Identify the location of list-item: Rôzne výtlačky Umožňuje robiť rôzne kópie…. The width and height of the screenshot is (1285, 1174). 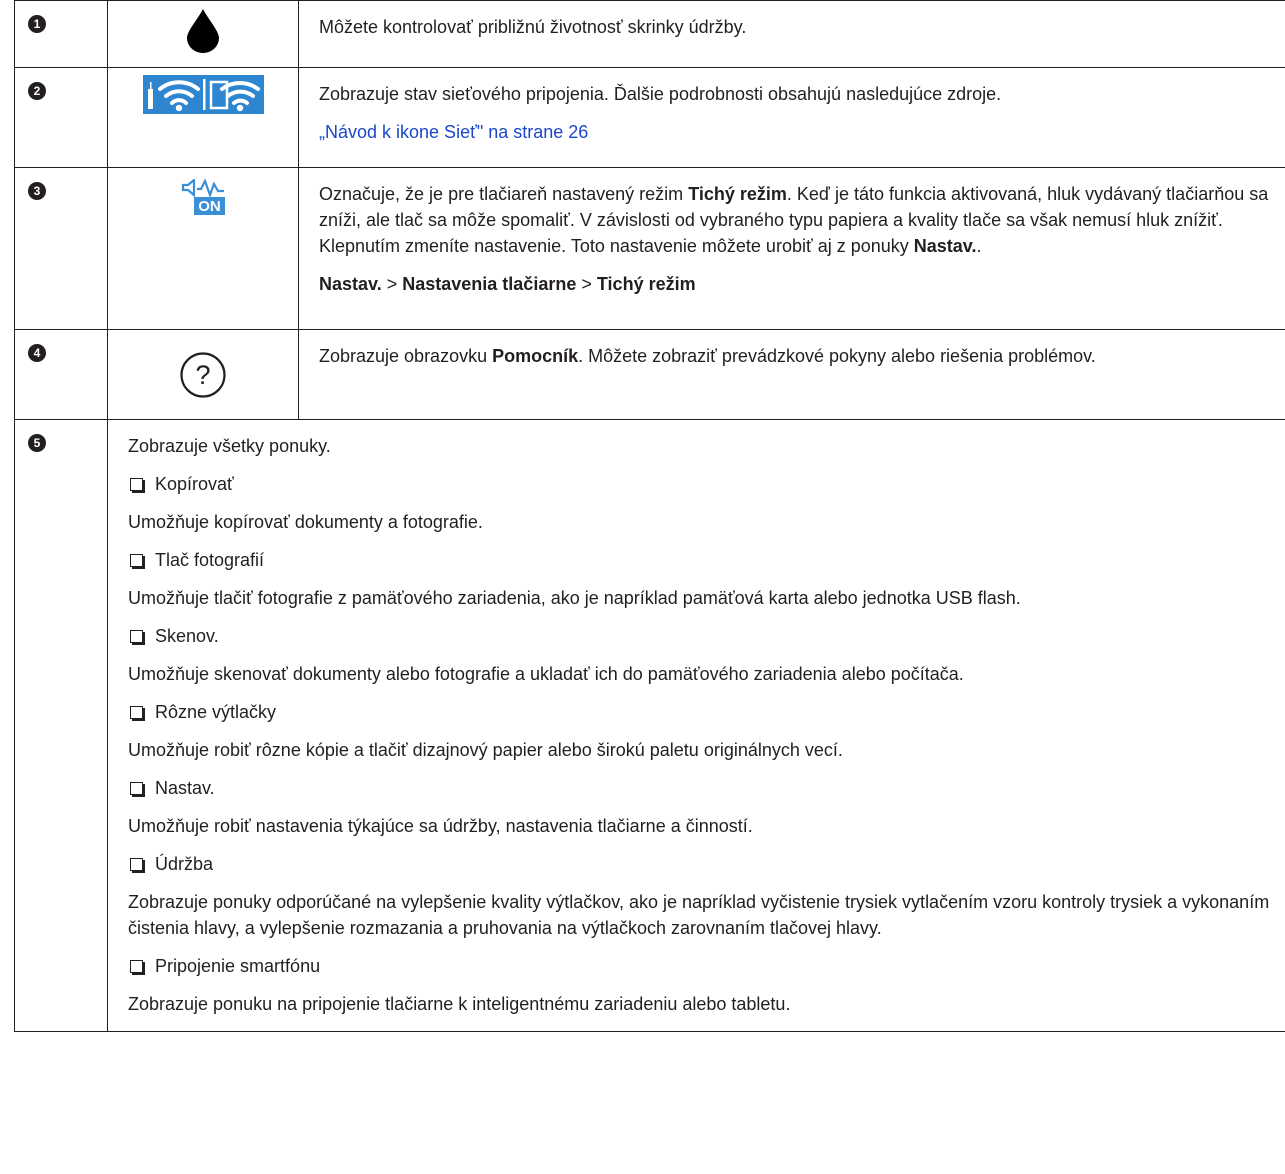
(706, 731).